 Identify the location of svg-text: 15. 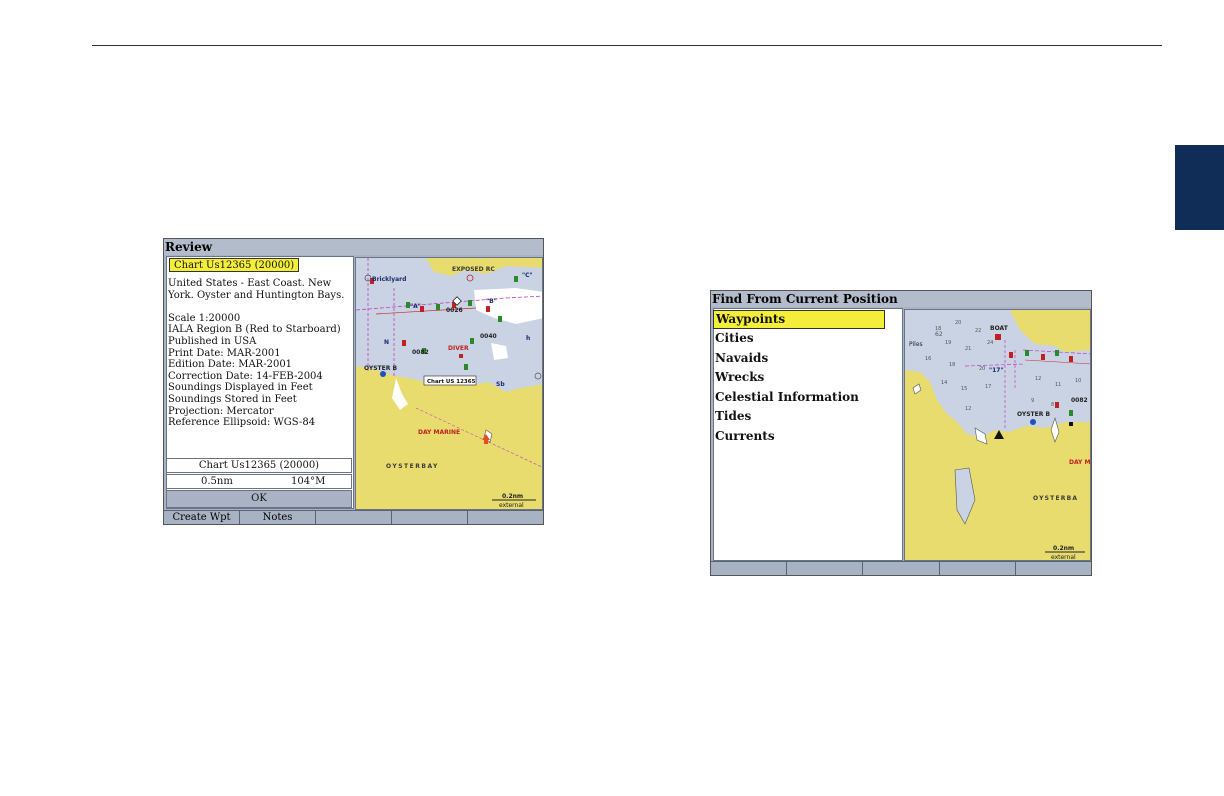
(964, 389).